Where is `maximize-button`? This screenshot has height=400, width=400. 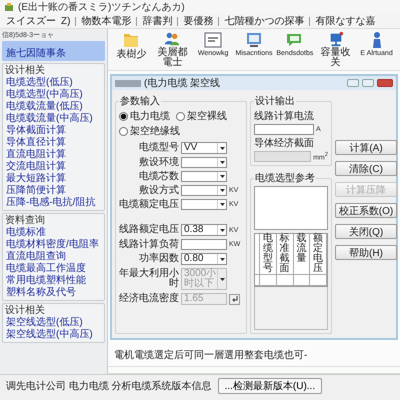 maximize-button is located at coordinates (368, 83).